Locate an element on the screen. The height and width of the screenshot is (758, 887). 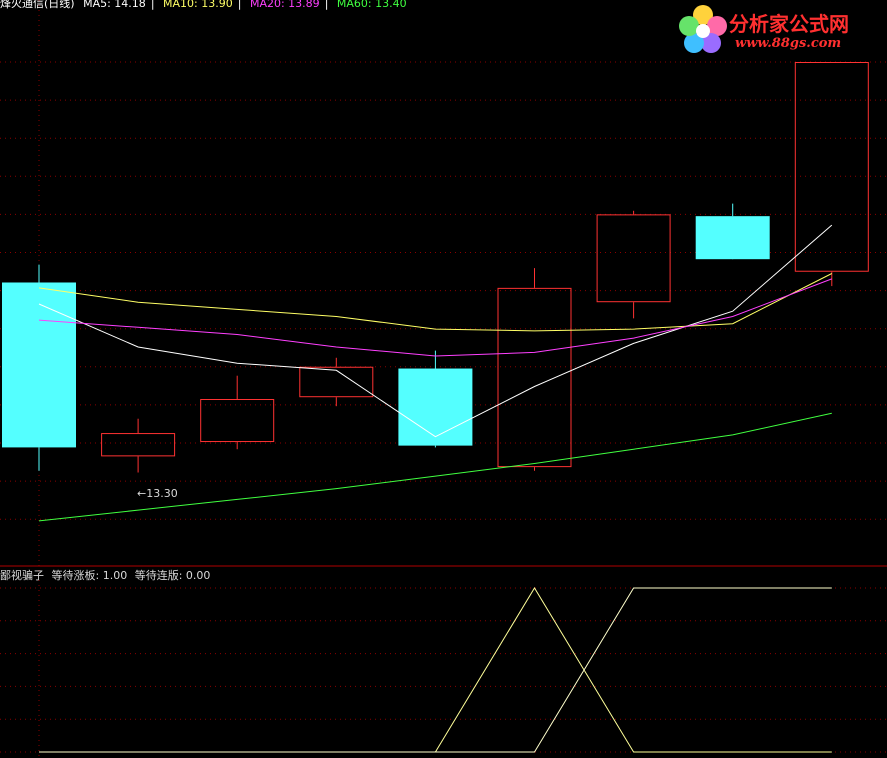
ma5-label: MA5: 14.18 is located at coordinates (114, 5).